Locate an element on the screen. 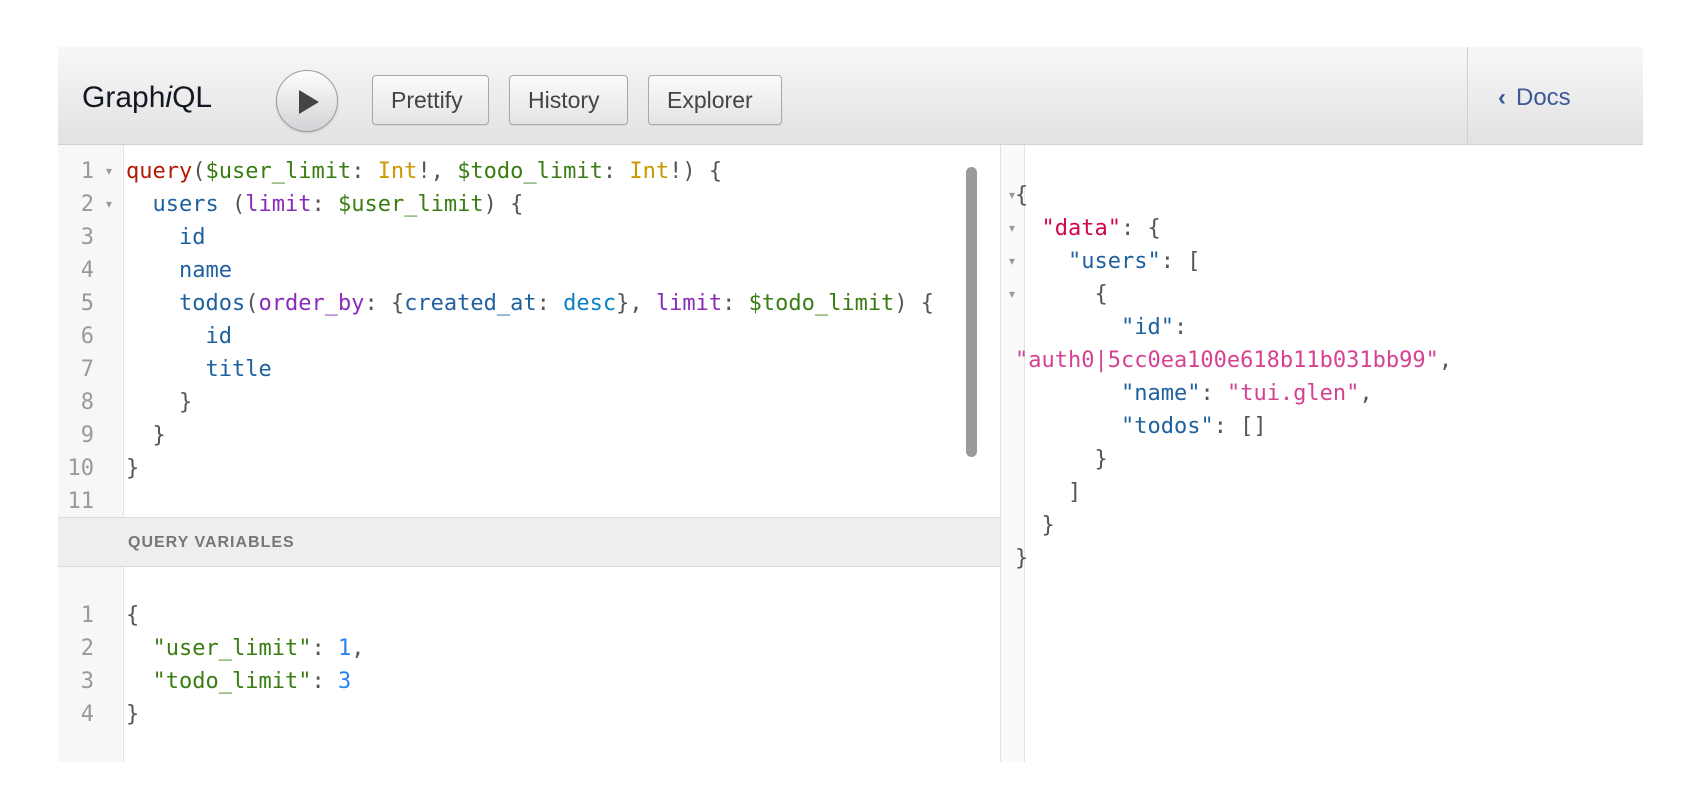  code-token: desc is located at coordinates (590, 303).